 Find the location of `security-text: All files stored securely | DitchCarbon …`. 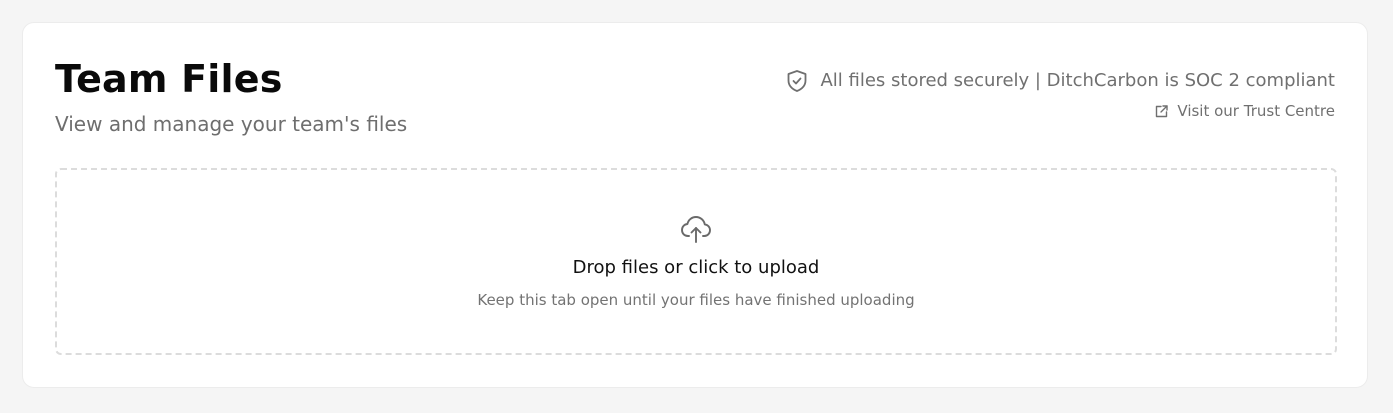

security-text: All files stored securely | DitchCarbon … is located at coordinates (1077, 80).